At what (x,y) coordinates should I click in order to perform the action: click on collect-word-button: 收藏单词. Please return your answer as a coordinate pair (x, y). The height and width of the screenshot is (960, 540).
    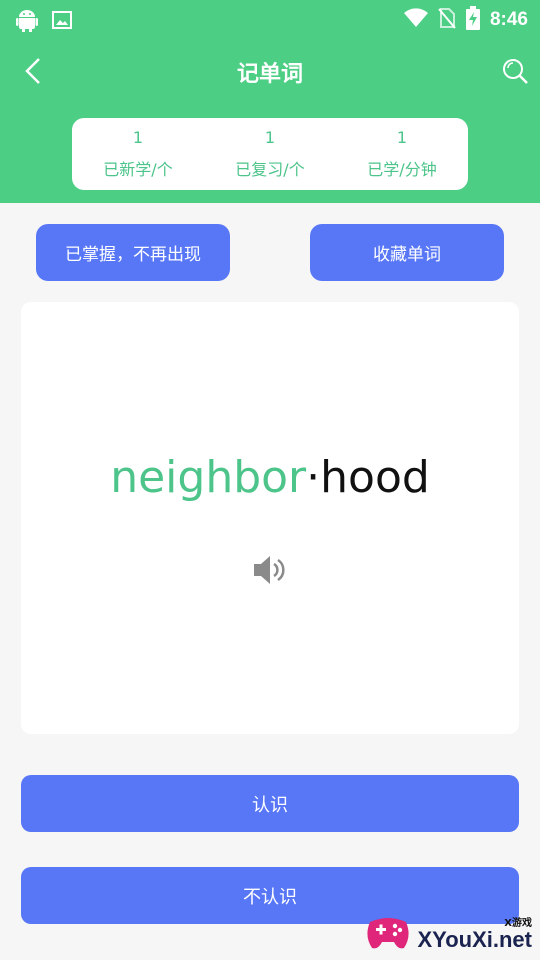
    Looking at the image, I should click on (407, 252).